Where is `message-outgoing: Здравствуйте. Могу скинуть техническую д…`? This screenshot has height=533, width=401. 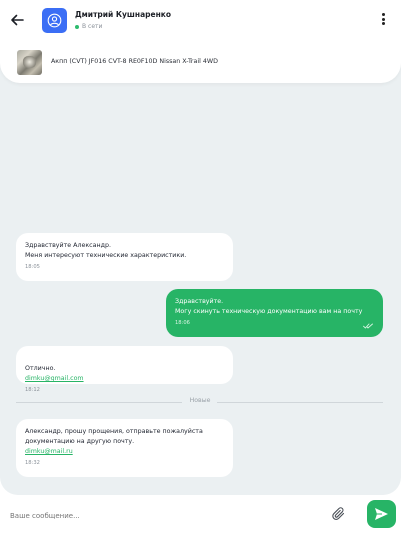
message-outgoing: Здравствуйте. Могу скинуть техническую д… is located at coordinates (274, 313).